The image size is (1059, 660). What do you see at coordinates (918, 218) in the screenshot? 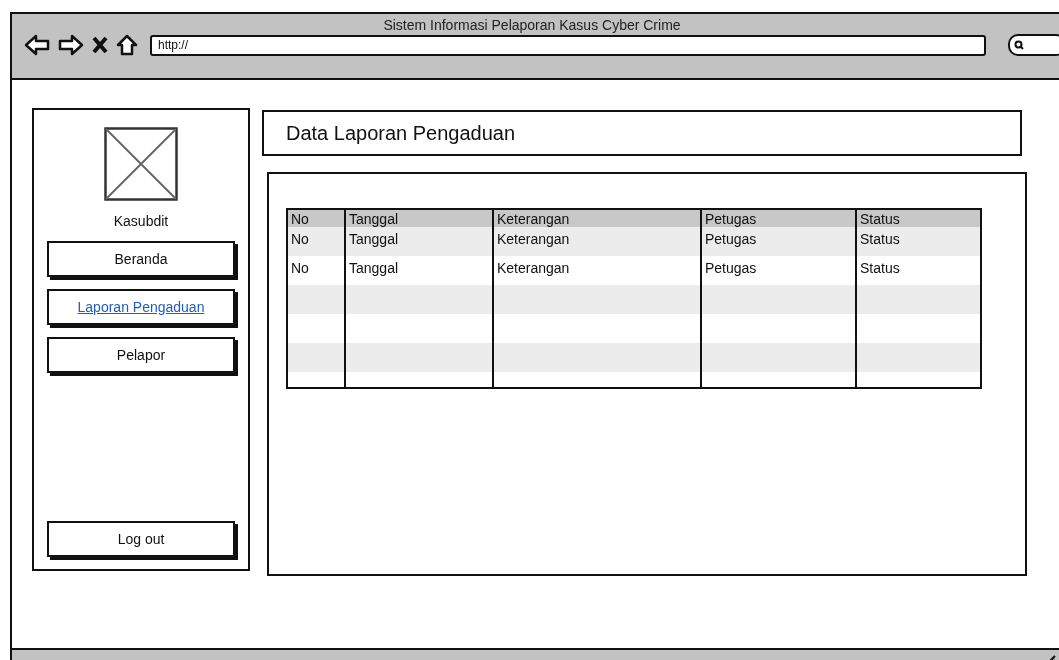
I see `column-header: Status` at bounding box center [918, 218].